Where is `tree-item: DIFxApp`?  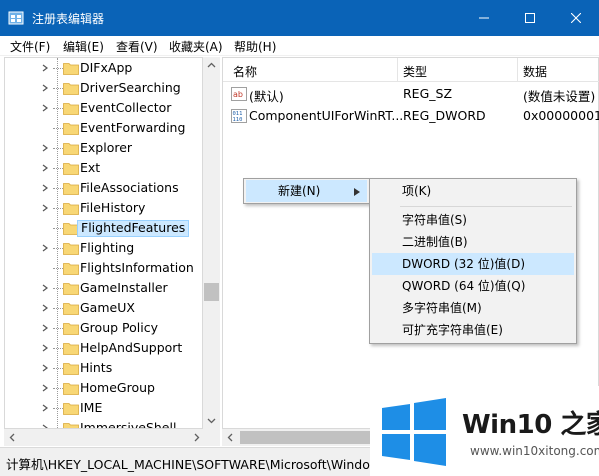
tree-item: DIFxApp is located at coordinates (103, 68).